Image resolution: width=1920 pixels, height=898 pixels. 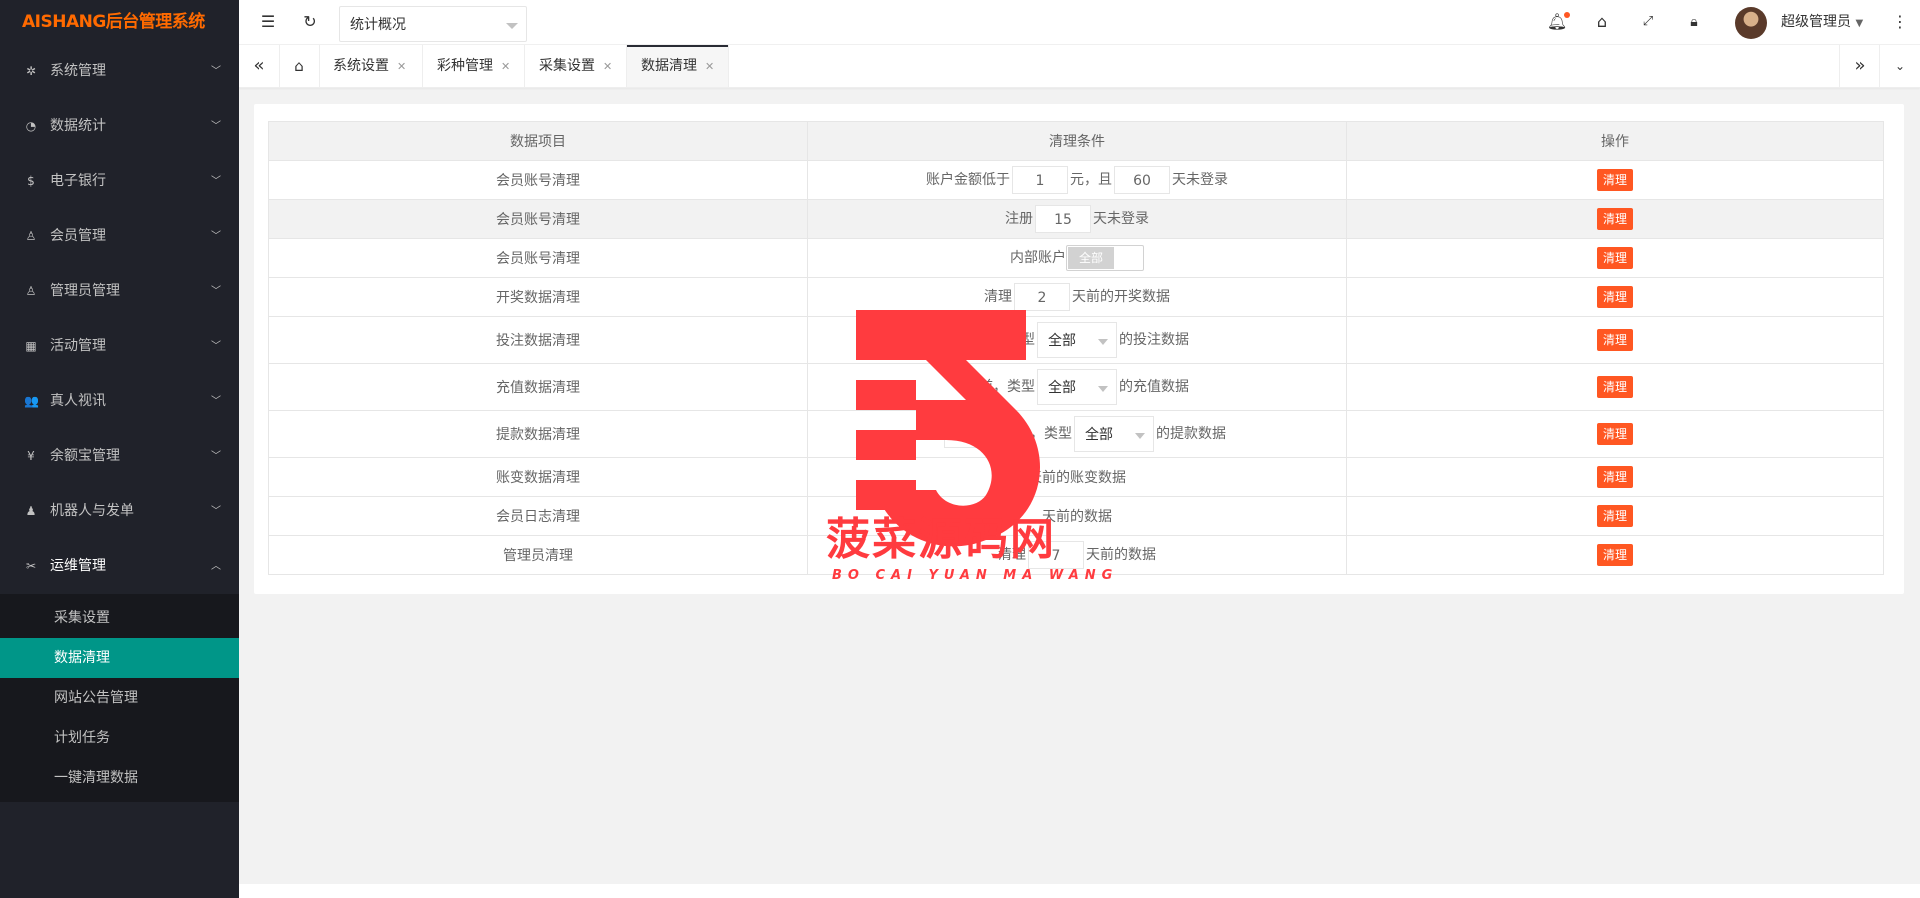 What do you see at coordinates (378, 25) in the screenshot?
I see `stats-select-value: 统计概况` at bounding box center [378, 25].